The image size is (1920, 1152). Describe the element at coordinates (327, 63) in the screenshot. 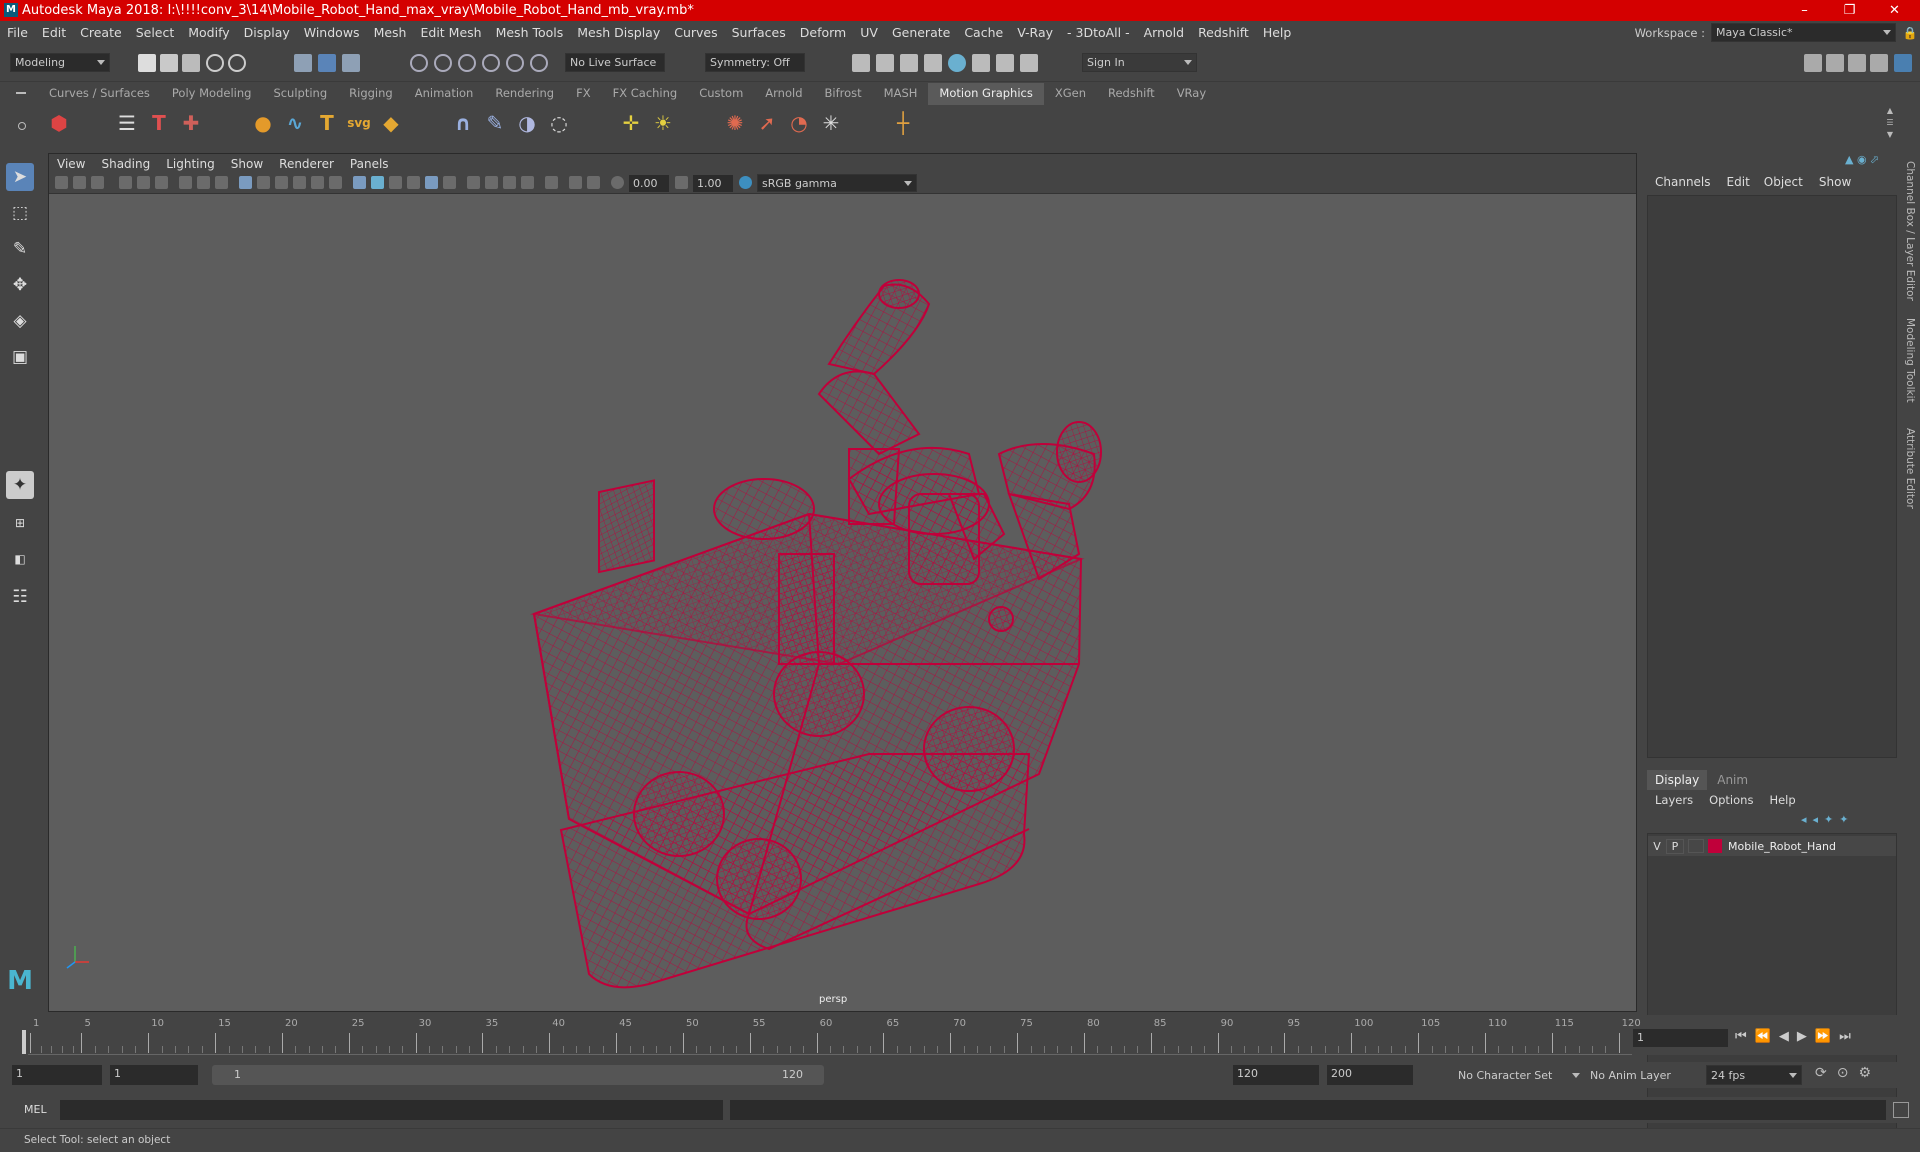

I see `select-object-icon` at that location.